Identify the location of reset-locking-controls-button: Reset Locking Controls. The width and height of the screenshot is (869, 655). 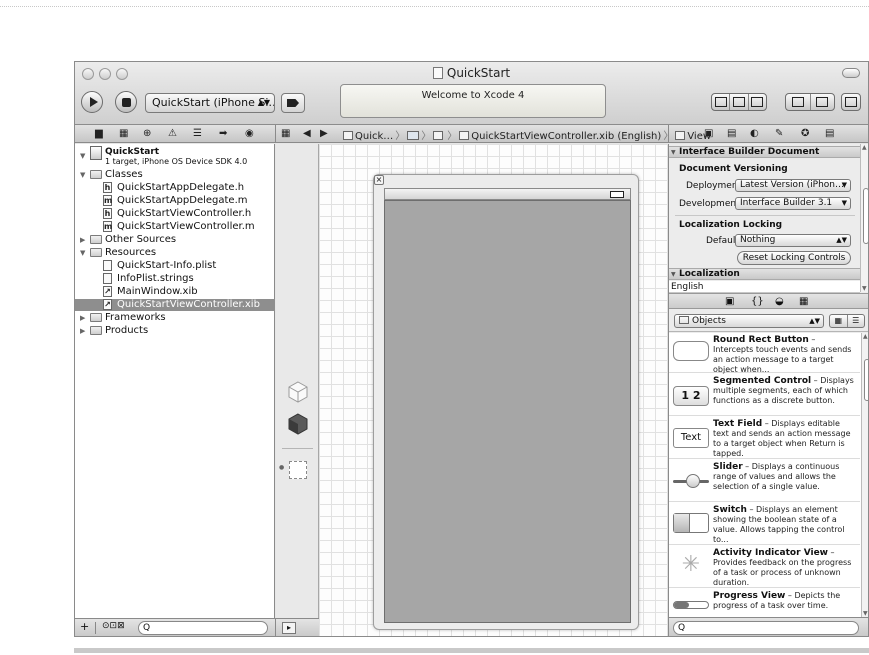
(794, 258).